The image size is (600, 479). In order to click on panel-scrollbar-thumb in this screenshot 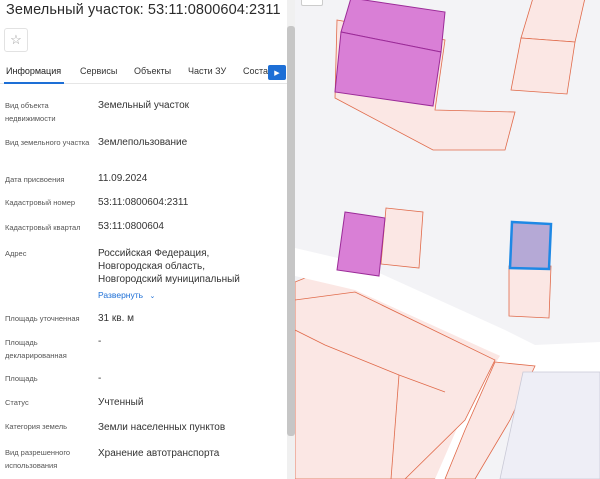, I will do `click(291, 231)`.